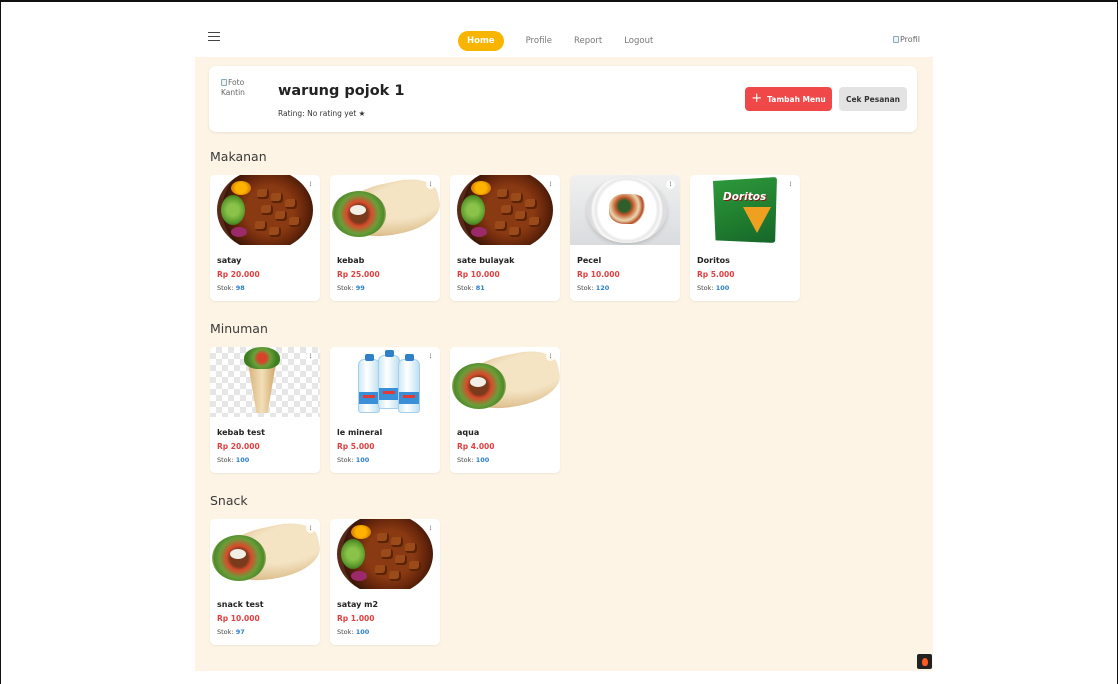 The image size is (1118, 684). Describe the element at coordinates (555, 41) in the screenshot. I see `top-nav: Home Profile Report Logout` at that location.